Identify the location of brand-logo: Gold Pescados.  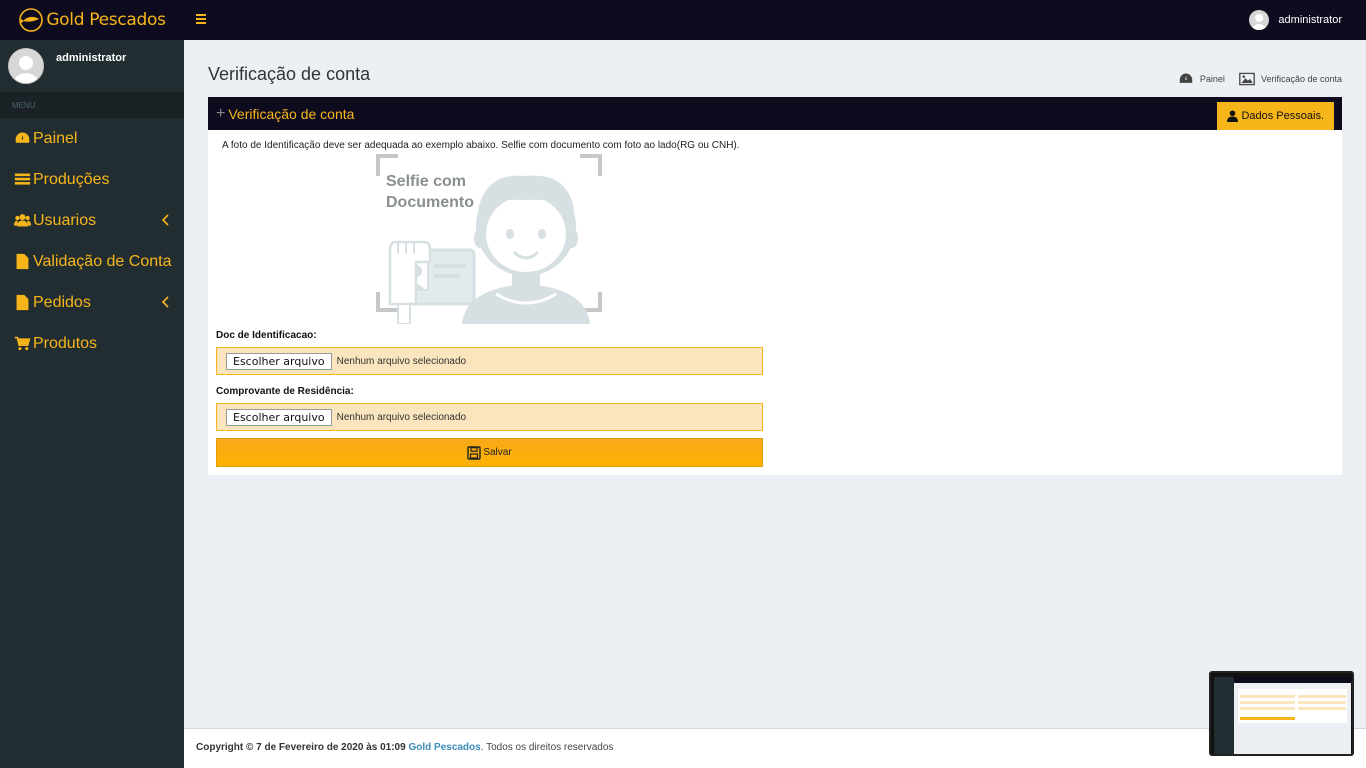
(92, 20).